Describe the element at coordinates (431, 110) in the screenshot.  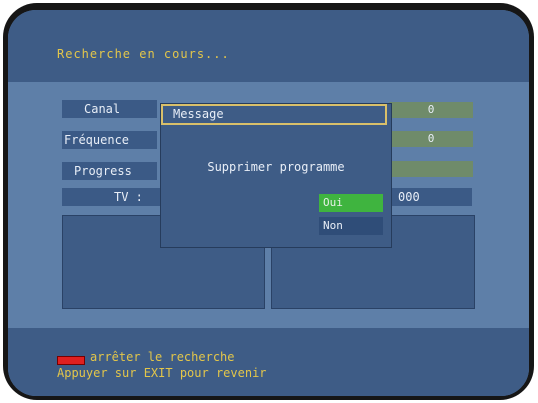
I see `canal-value: 0` at that location.